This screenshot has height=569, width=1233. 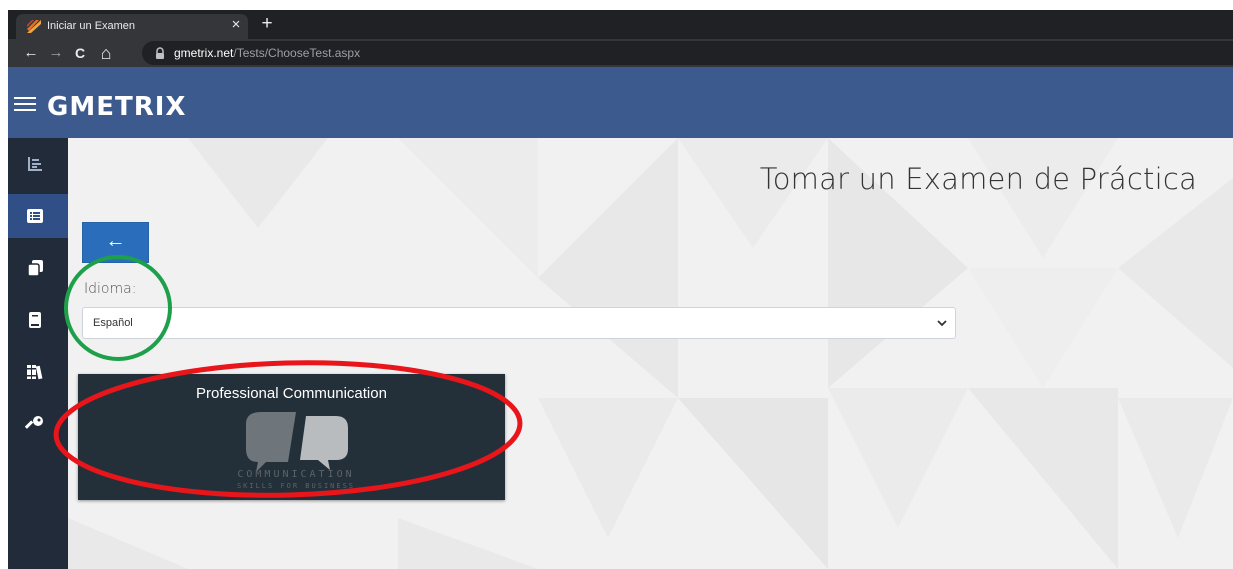 I want to click on sidebar-item-library, so click(x=38, y=372).